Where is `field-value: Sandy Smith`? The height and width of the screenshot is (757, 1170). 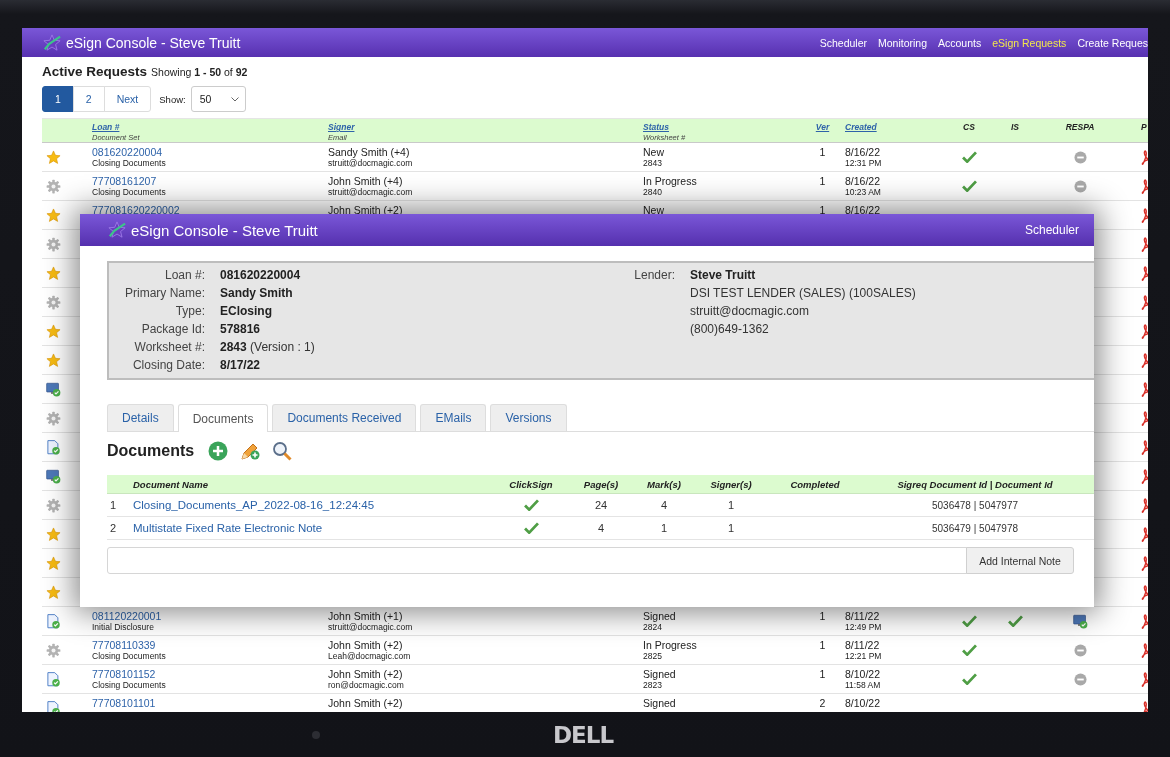
field-value: Sandy Smith is located at coordinates (256, 293).